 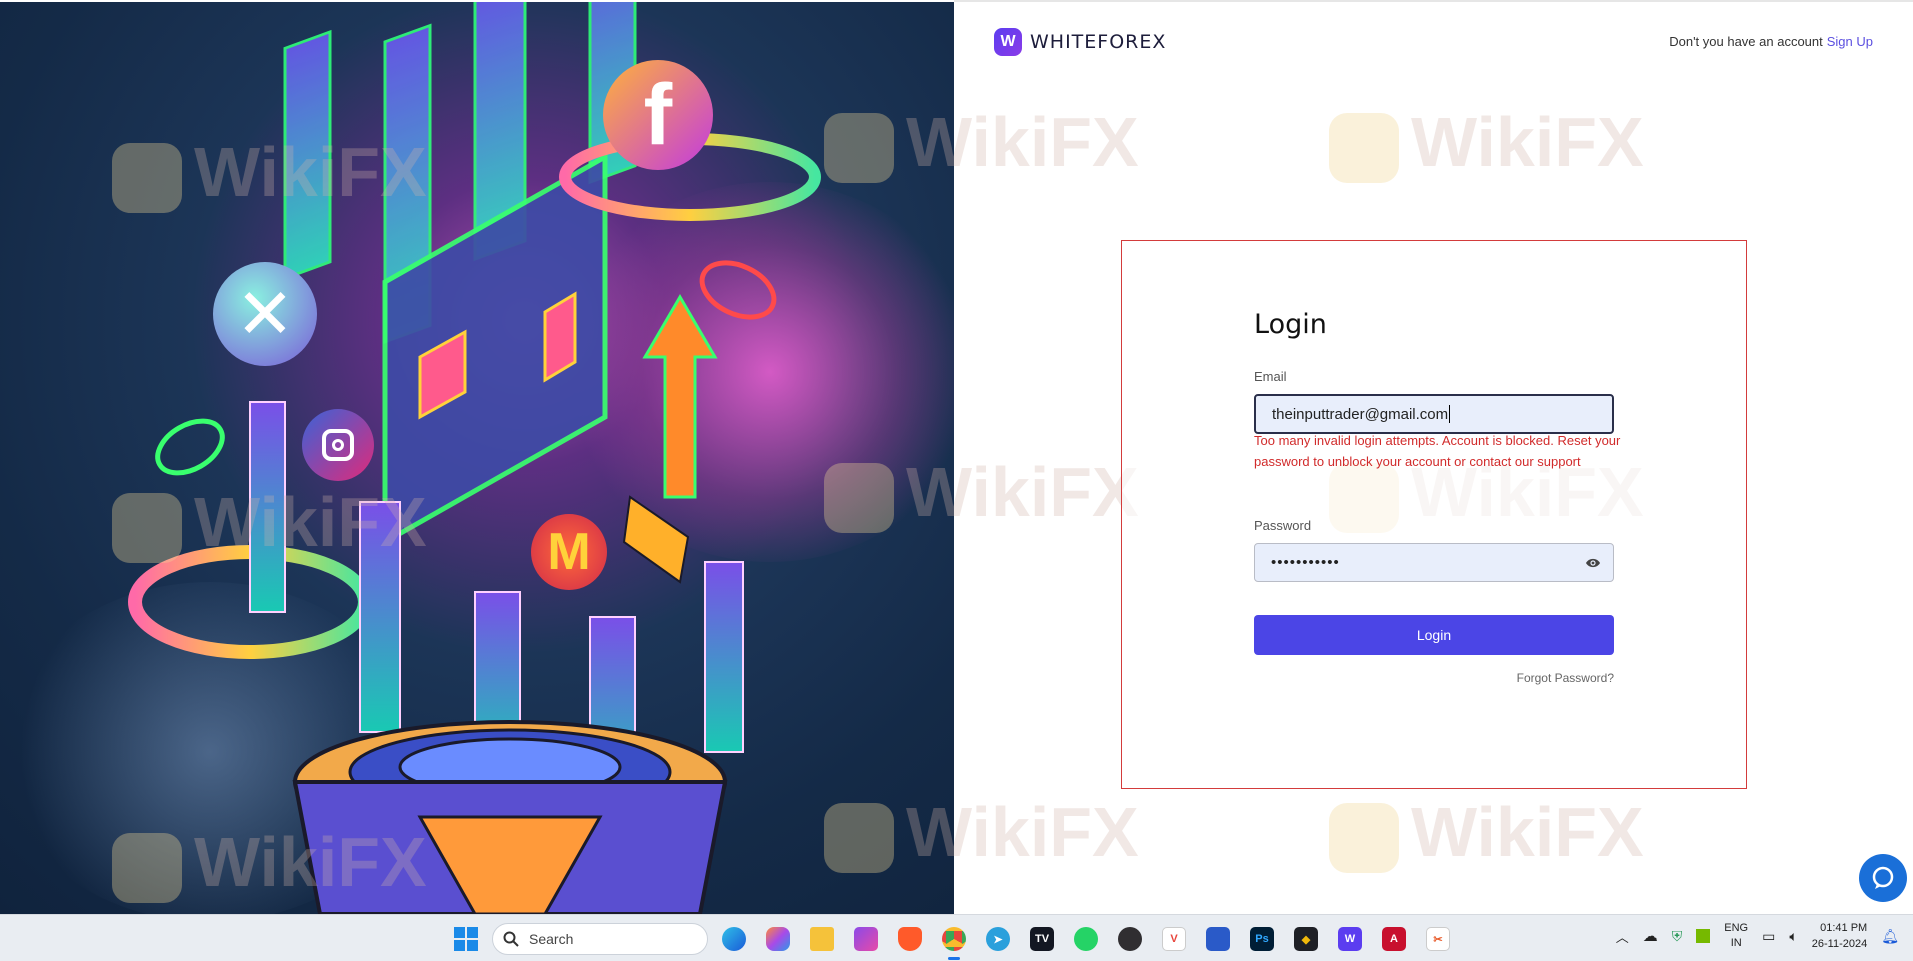 What do you see at coordinates (600, 939) in the screenshot?
I see `taskbar-search-input: Search` at bounding box center [600, 939].